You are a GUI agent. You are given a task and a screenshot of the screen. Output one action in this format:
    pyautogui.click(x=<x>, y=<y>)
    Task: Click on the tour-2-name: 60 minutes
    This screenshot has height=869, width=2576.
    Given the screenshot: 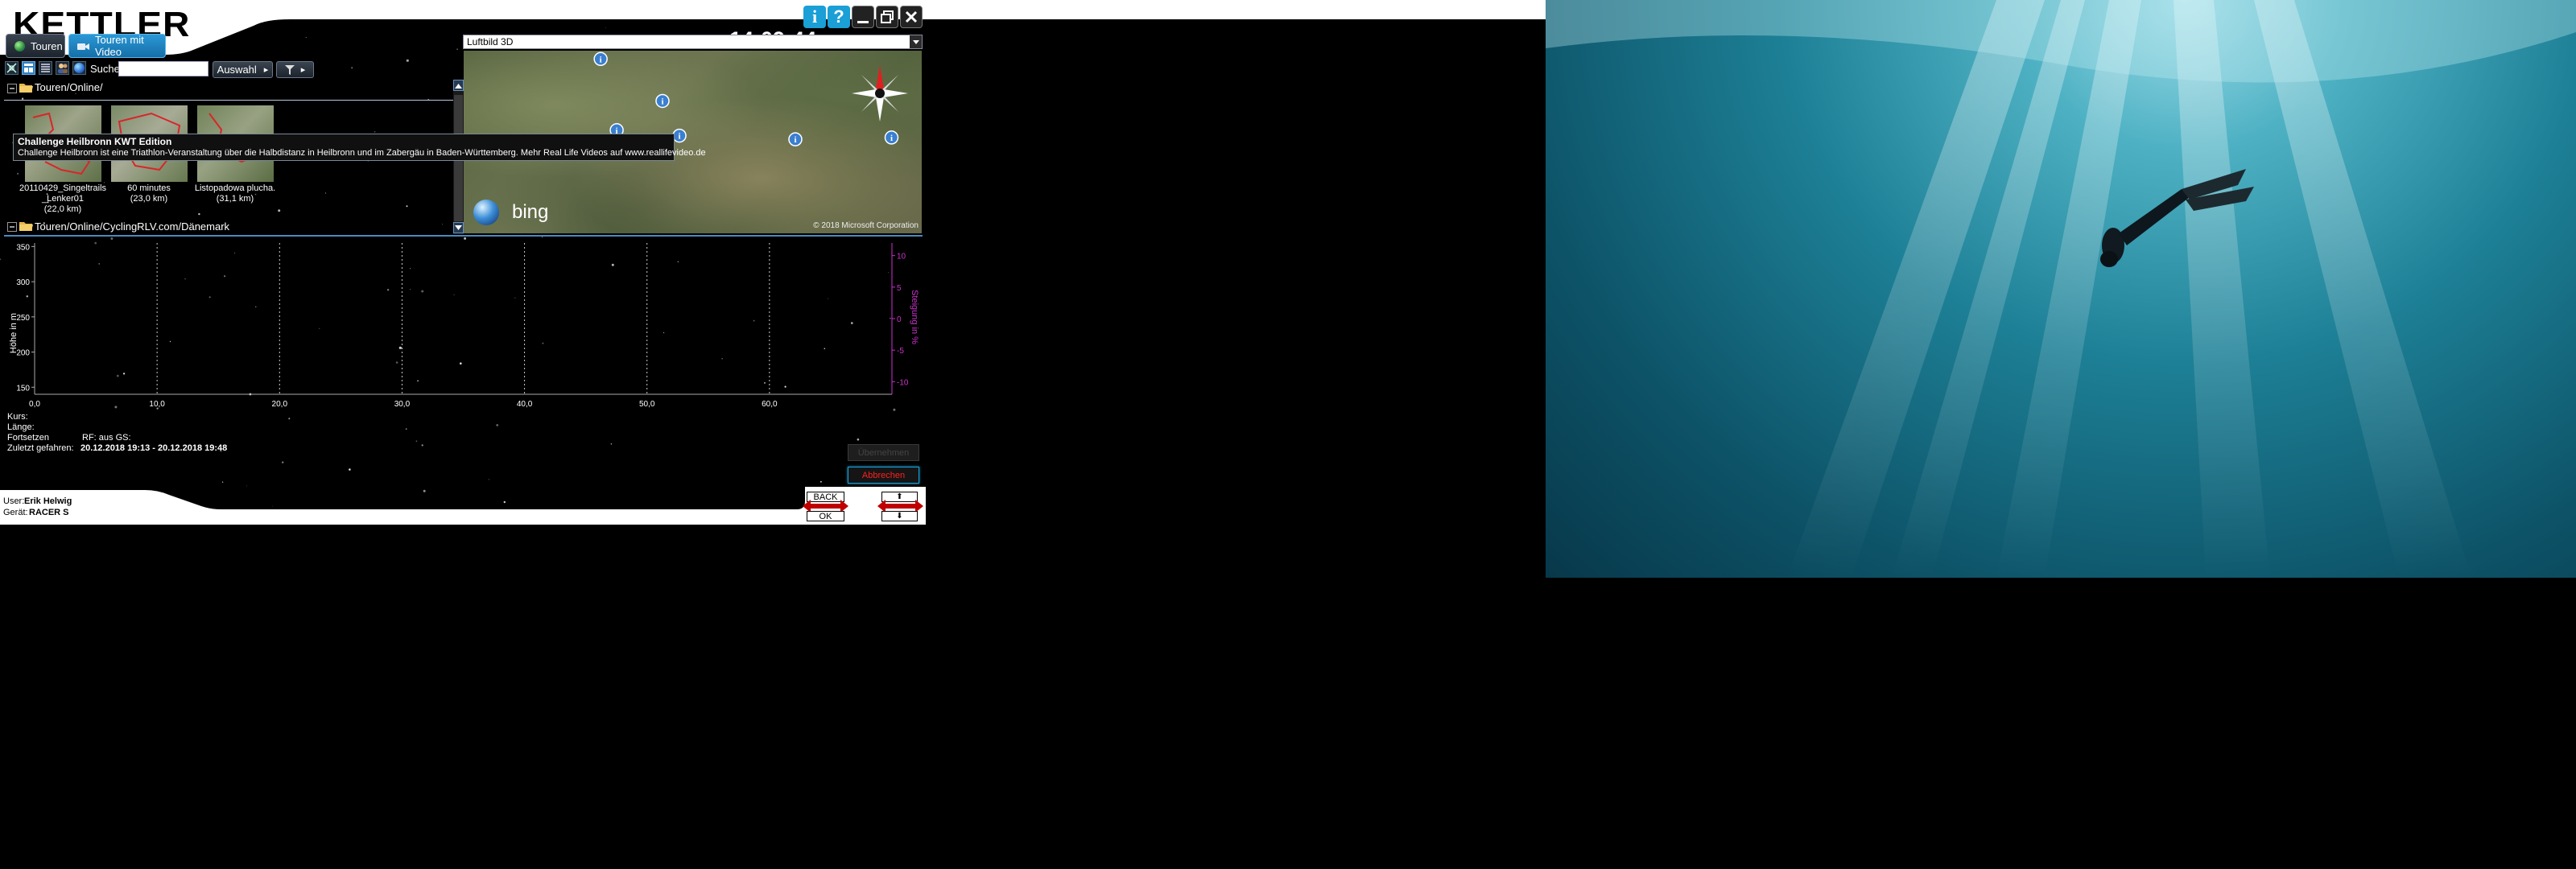 What is the action you would take?
    pyautogui.click(x=149, y=188)
    